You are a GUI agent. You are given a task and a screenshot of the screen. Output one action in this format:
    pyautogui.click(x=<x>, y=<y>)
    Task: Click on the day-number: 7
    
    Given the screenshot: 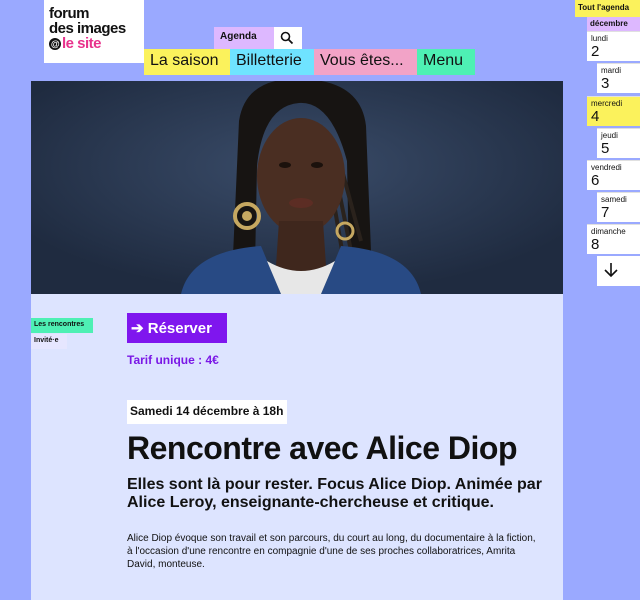 What is the action you would take?
    pyautogui.click(x=605, y=212)
    